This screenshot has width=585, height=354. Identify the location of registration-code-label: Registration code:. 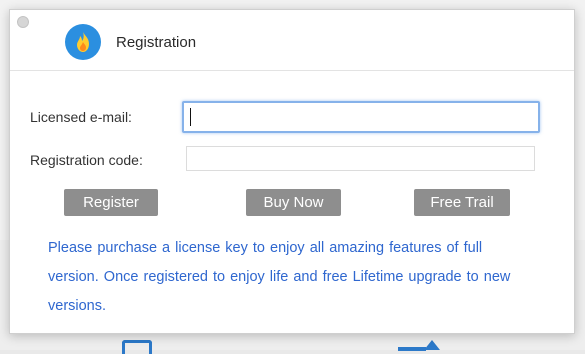
(86, 160).